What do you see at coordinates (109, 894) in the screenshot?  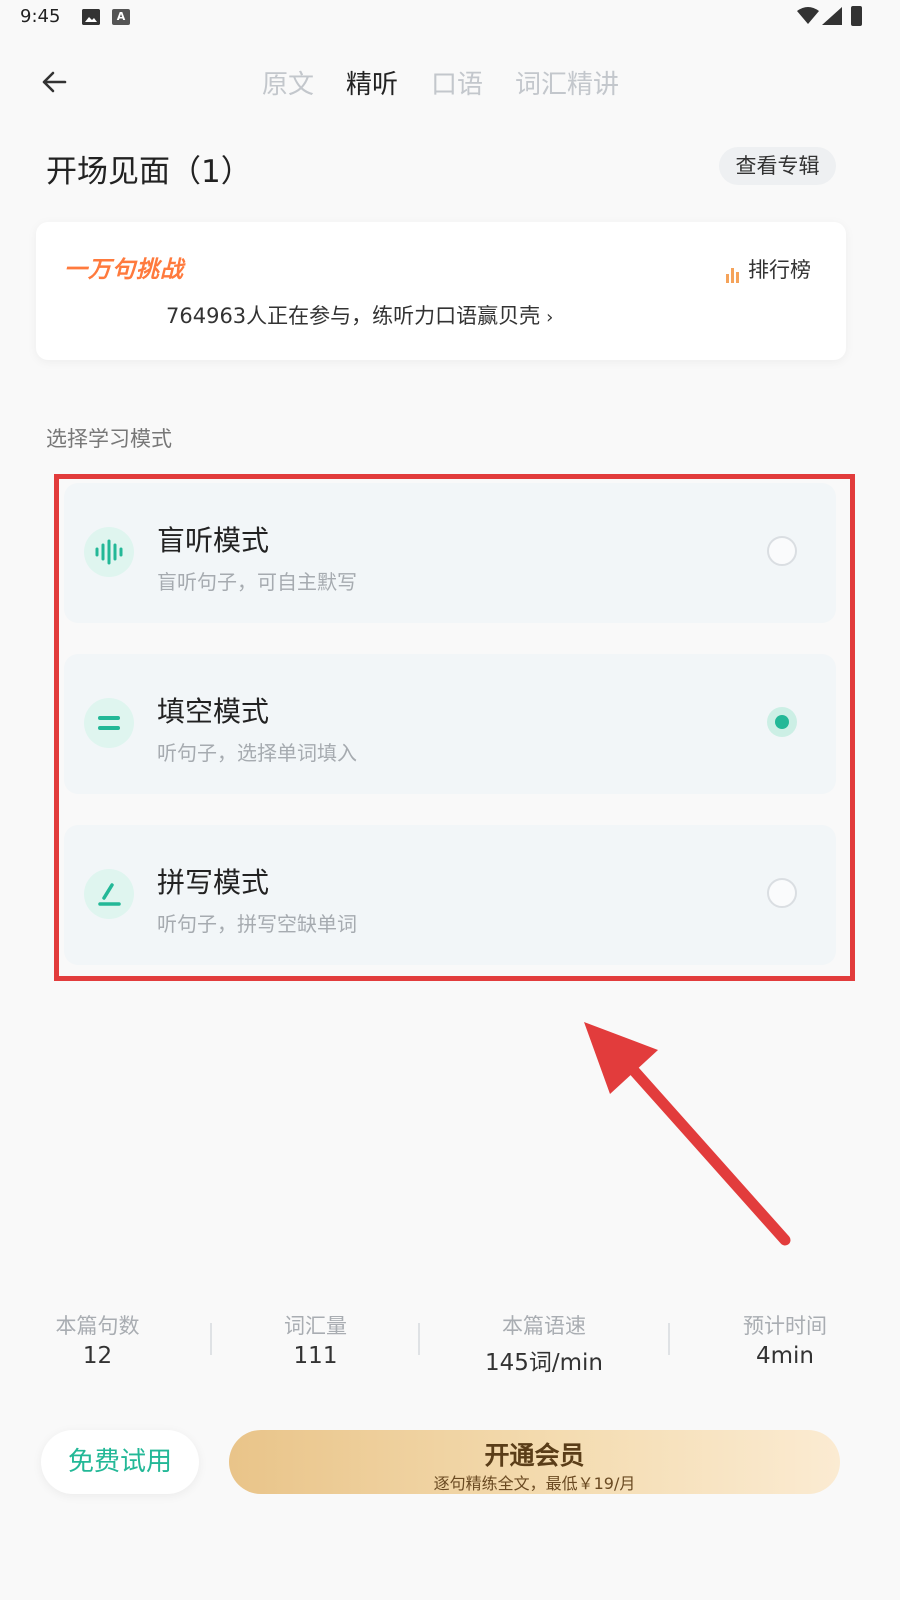 I see `pen-icon` at bounding box center [109, 894].